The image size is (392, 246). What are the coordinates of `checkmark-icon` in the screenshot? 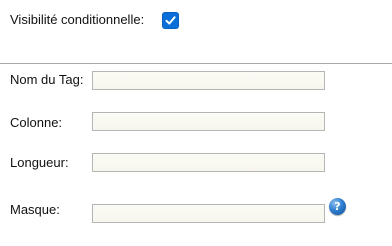 It's located at (170, 20).